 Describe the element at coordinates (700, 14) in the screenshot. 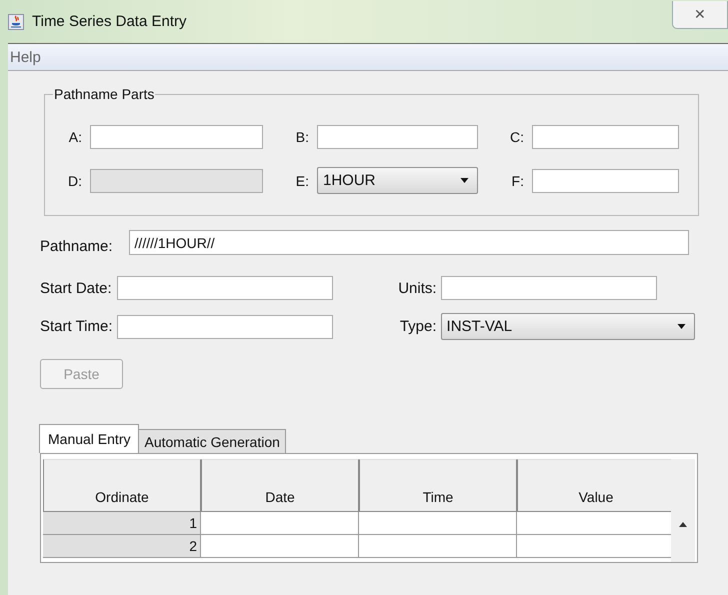

I see `close-button: ✕` at that location.